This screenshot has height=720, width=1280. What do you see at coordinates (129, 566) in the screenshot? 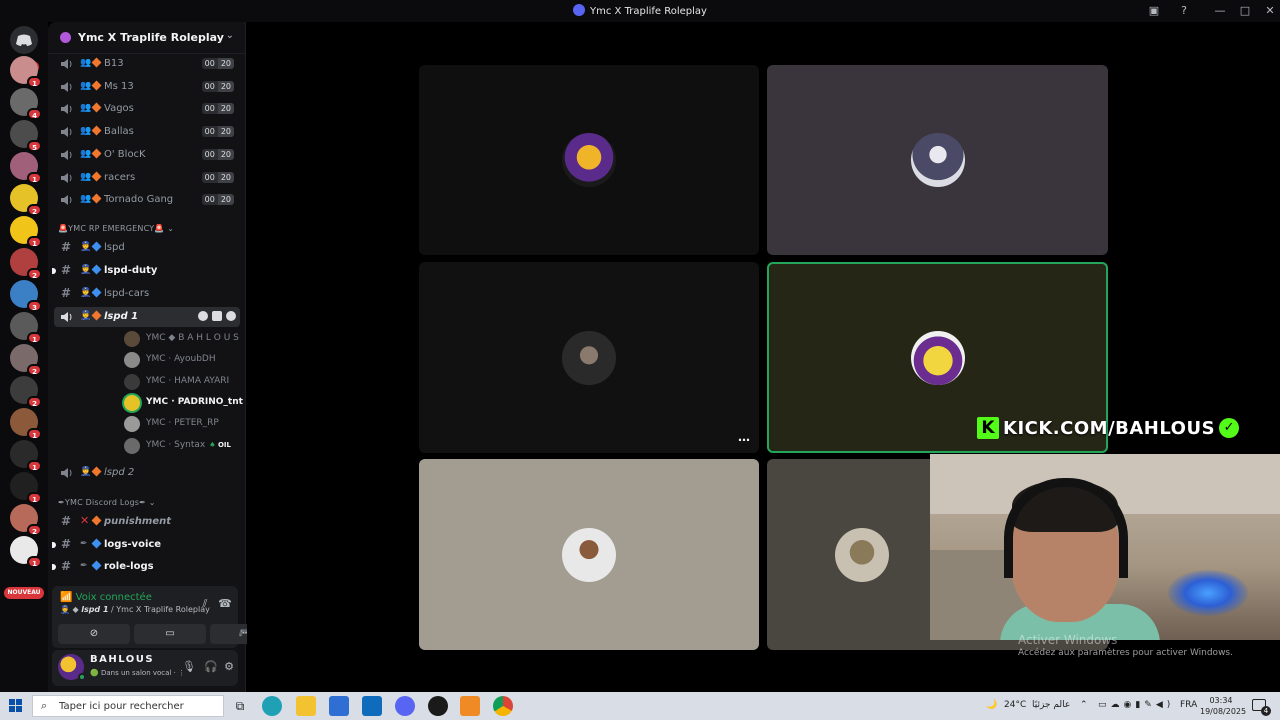
I see `channel-name: role-logs` at bounding box center [129, 566].